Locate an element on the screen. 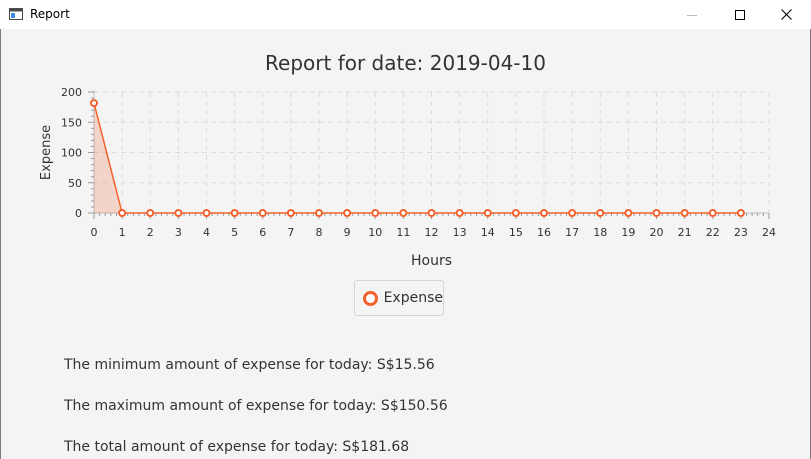 This screenshot has width=811, height=459. maximize-icon is located at coordinates (740, 14).